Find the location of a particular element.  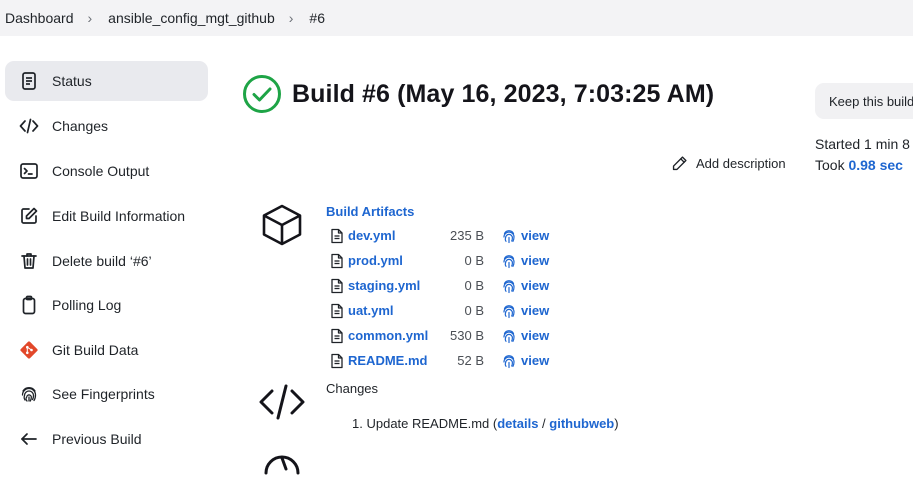

pencil-icon is located at coordinates (679, 163).